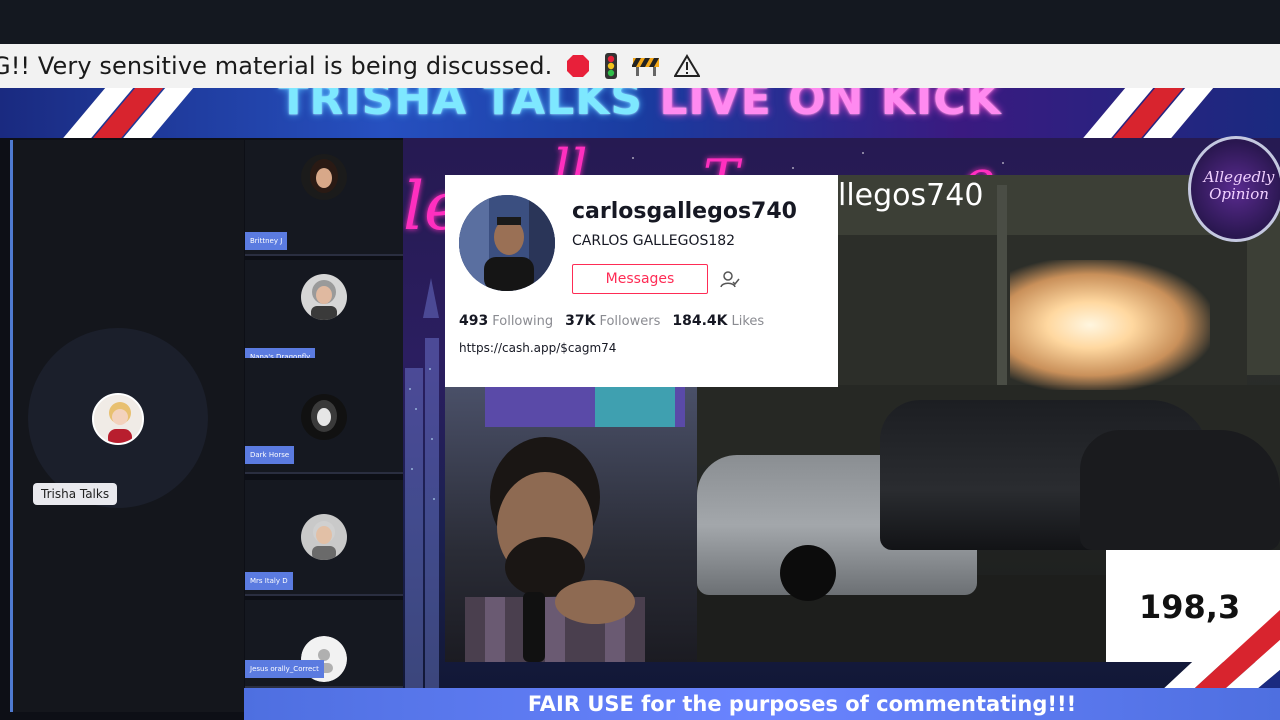  I want to click on profile-avatar, so click(507, 243).